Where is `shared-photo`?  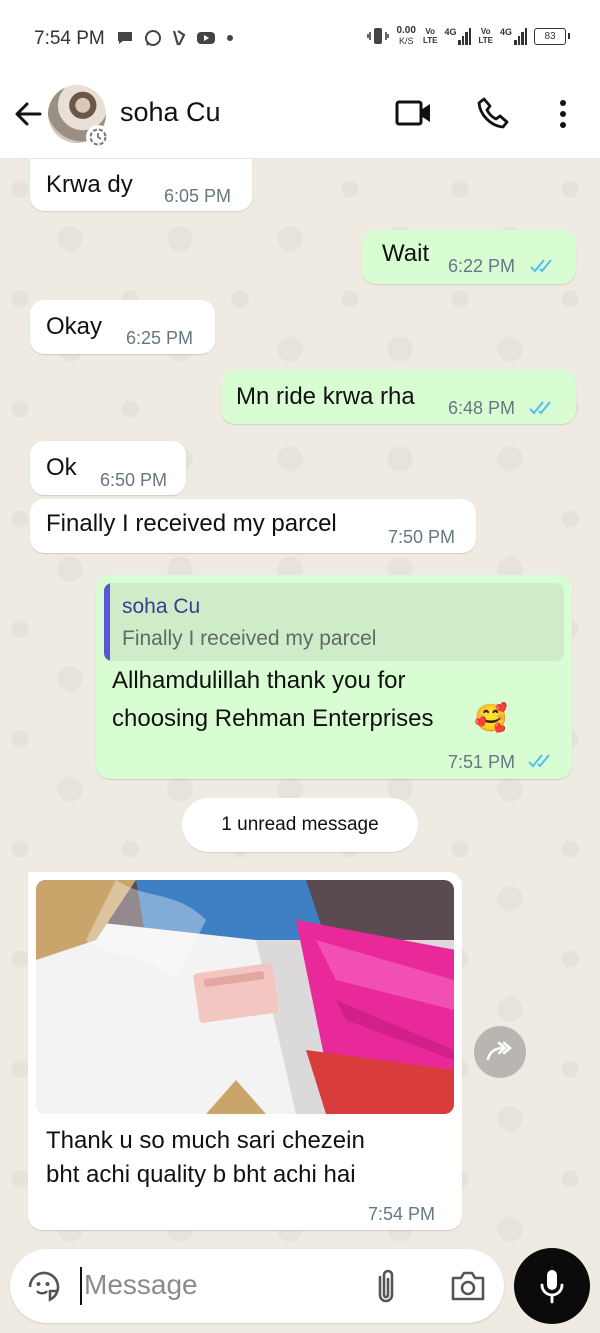
shared-photo is located at coordinates (245, 997).